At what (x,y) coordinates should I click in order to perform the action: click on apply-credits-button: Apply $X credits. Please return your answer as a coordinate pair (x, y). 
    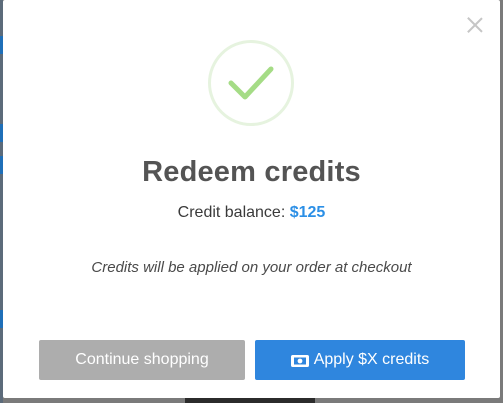
    Looking at the image, I should click on (360, 360).